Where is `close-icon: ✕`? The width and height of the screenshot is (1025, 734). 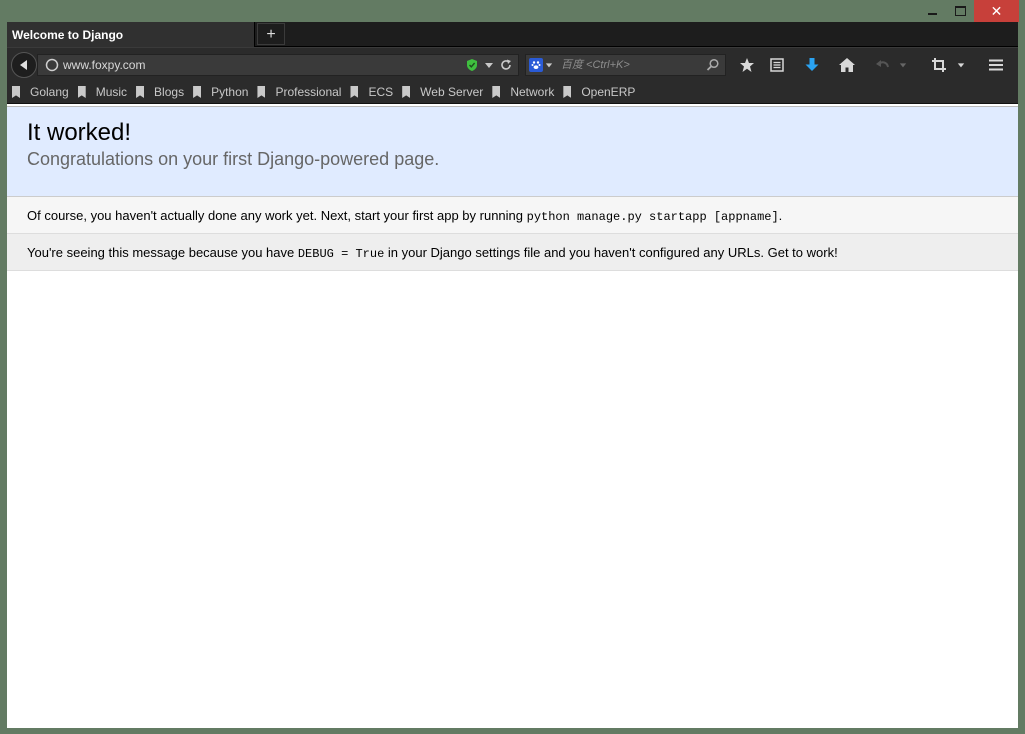
close-icon: ✕ is located at coordinates (996, 10).